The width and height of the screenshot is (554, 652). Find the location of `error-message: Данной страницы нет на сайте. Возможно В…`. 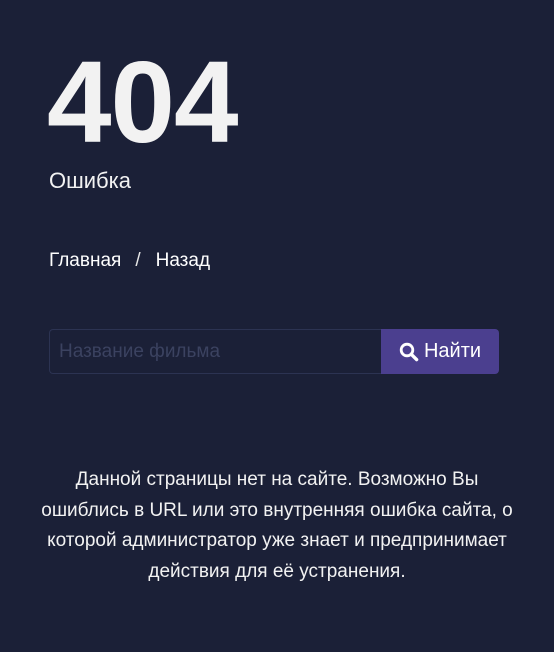

error-message: Данной страницы нет на сайте. Возможно В… is located at coordinates (277, 525).